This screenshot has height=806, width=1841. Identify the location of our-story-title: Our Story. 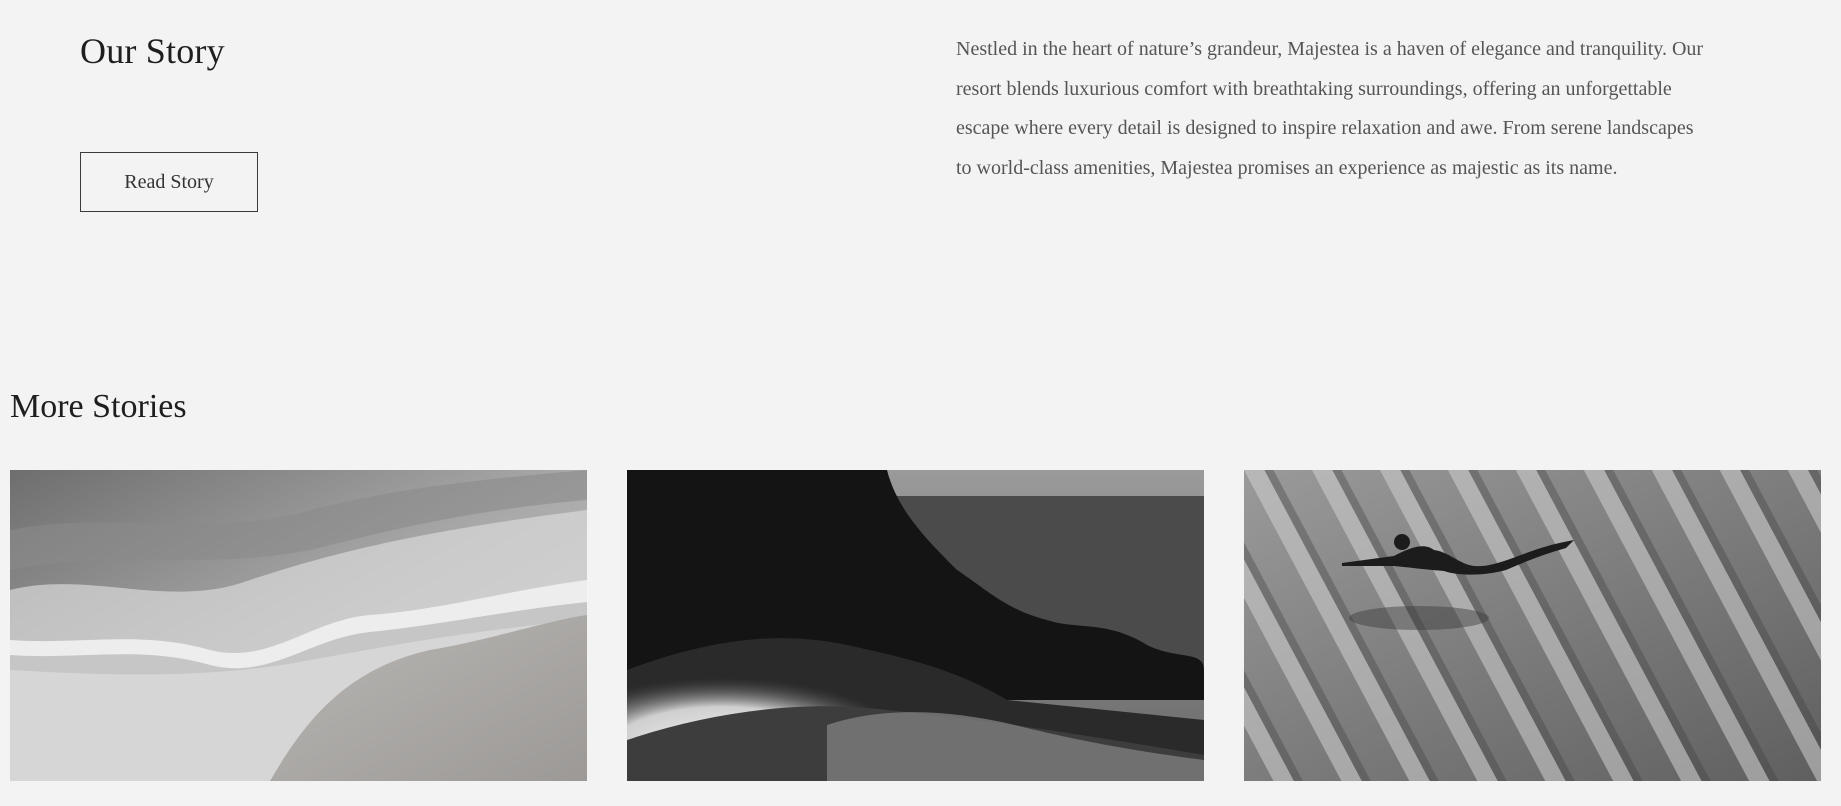
(152, 51).